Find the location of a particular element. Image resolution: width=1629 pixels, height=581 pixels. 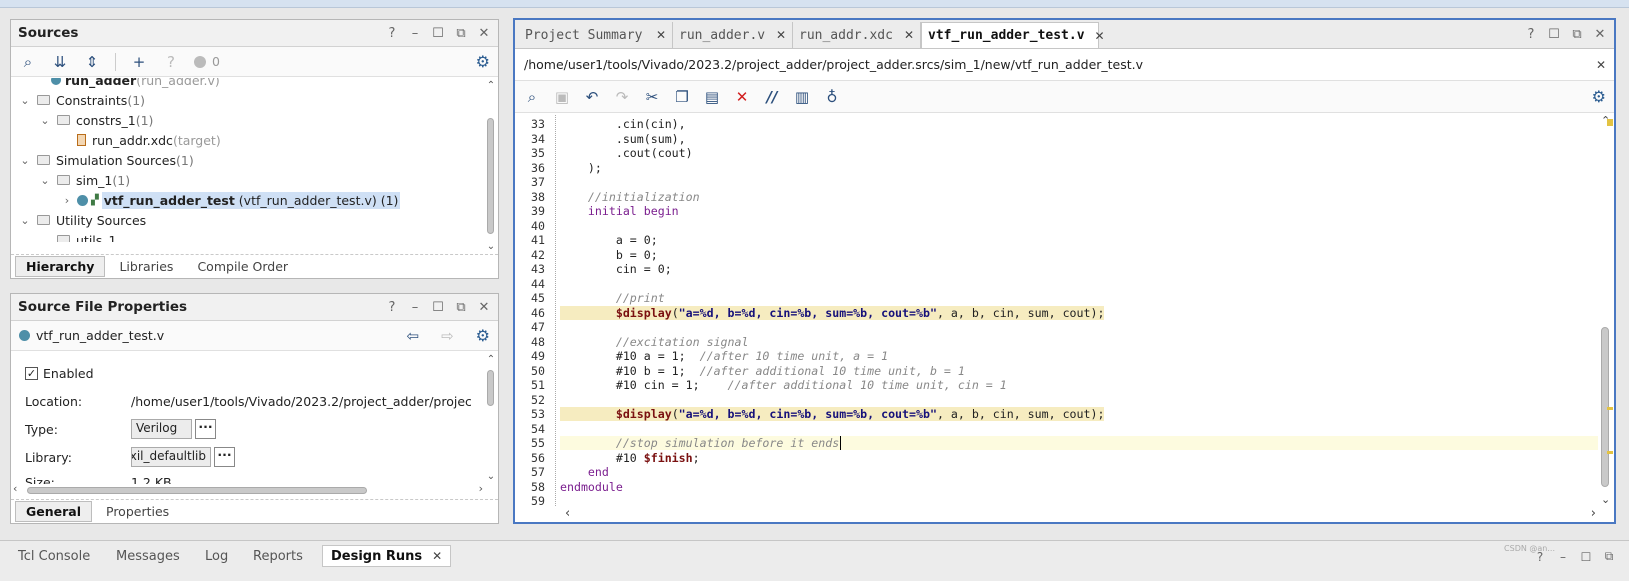

properties-hscrollbar: ‹ › is located at coordinates (248, 489).